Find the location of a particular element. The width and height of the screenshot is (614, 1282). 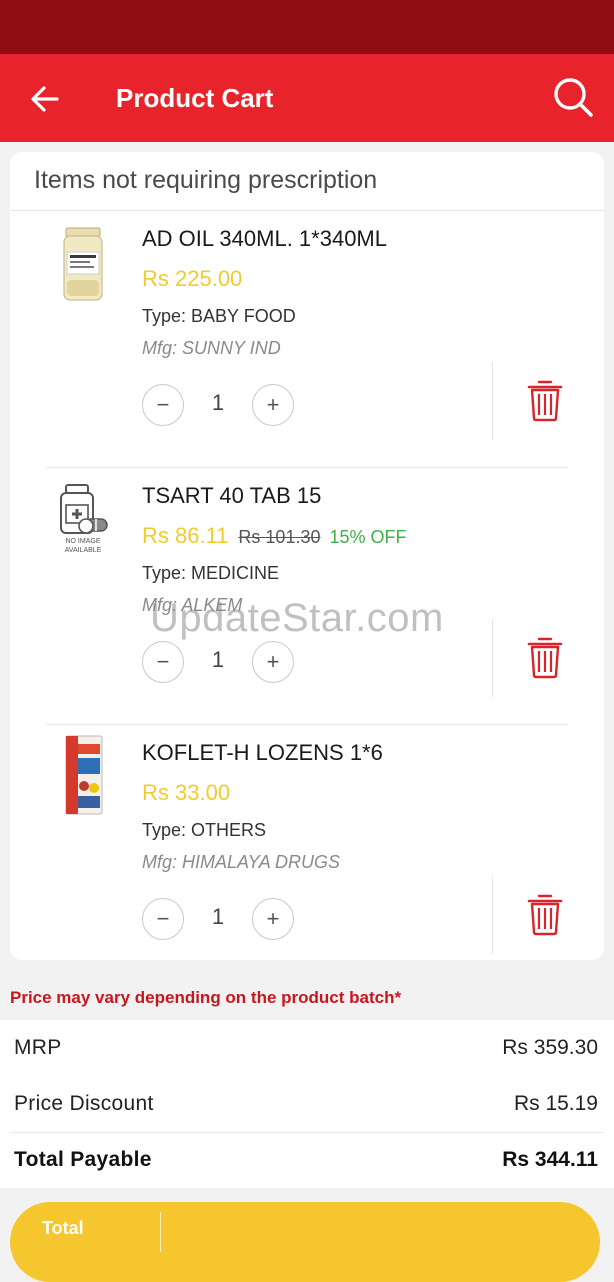

original-price: Rs 101.30 is located at coordinates (279, 537).